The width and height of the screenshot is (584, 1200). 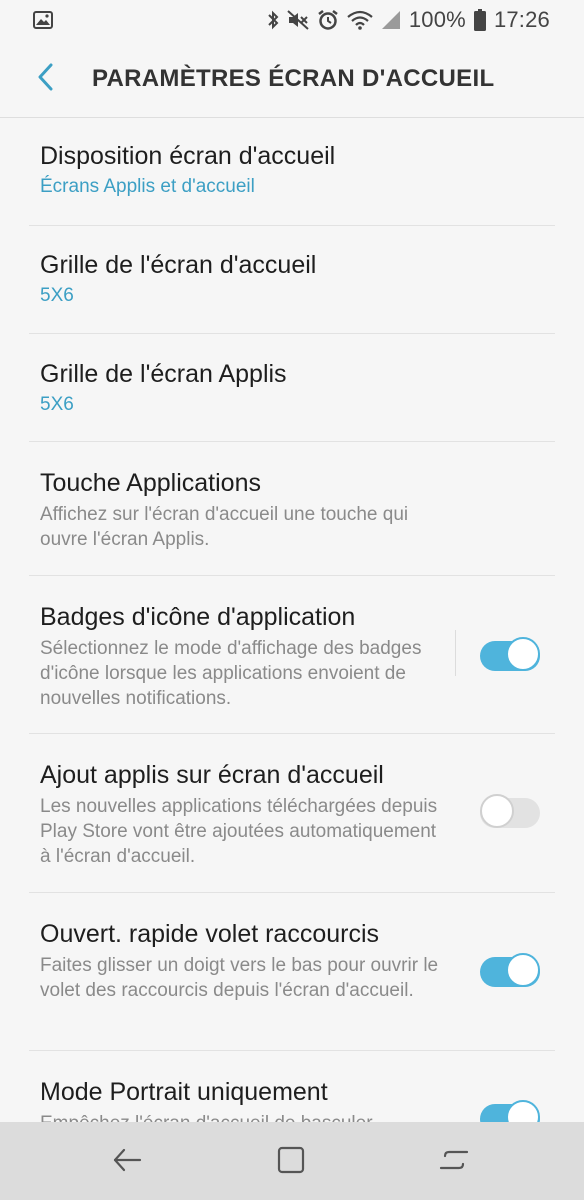 I want to click on nav-home-button, so click(x=291, y=1162).